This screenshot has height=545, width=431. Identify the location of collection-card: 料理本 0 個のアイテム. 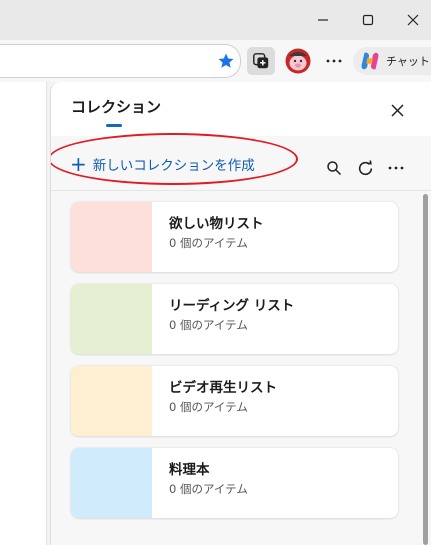
(234, 483).